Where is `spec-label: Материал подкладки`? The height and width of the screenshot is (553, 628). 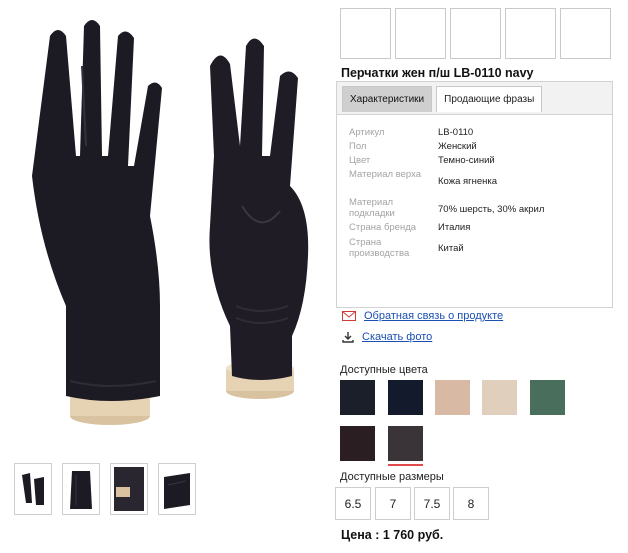 spec-label: Материал подкладки is located at coordinates (372, 208).